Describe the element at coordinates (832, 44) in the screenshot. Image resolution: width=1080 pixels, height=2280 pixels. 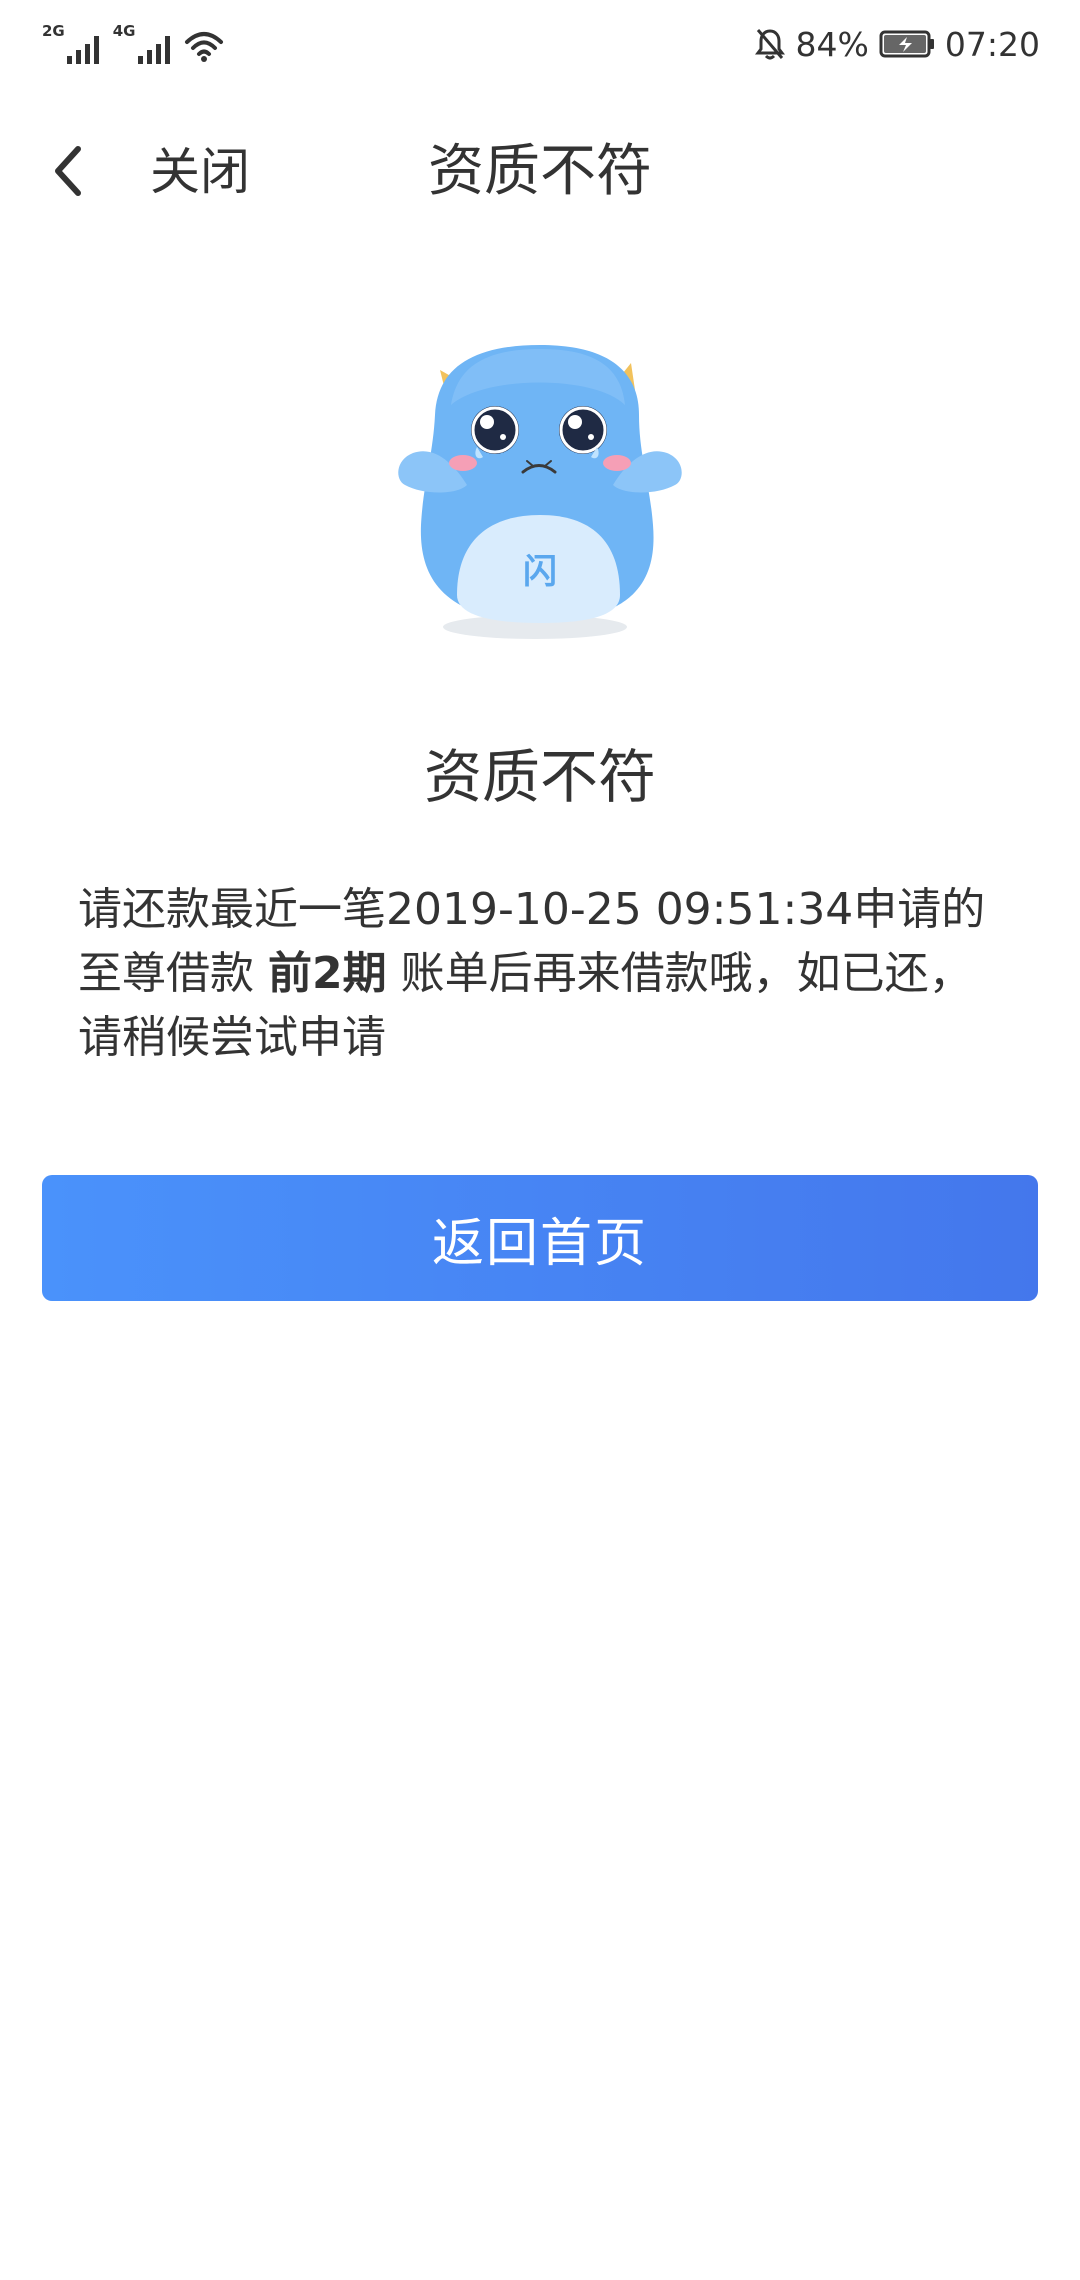
I see `battery-percent: 84%` at that location.